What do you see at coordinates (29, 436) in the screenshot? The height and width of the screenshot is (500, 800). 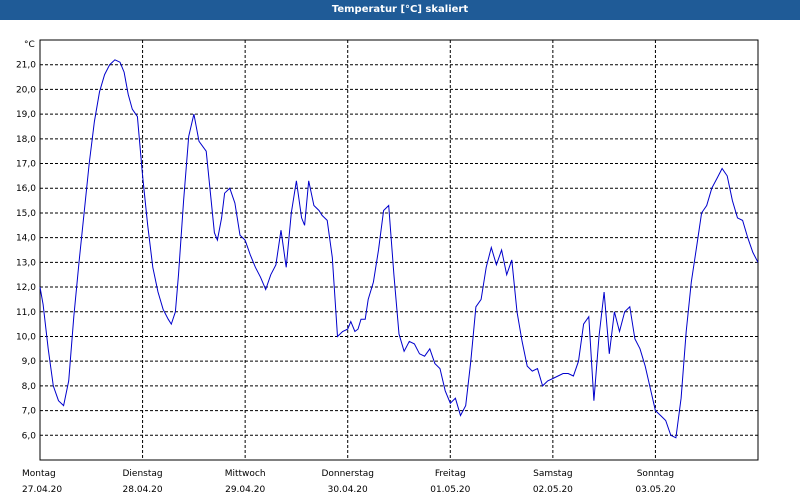 I see `y-tick-label: 6,0` at bounding box center [29, 436].